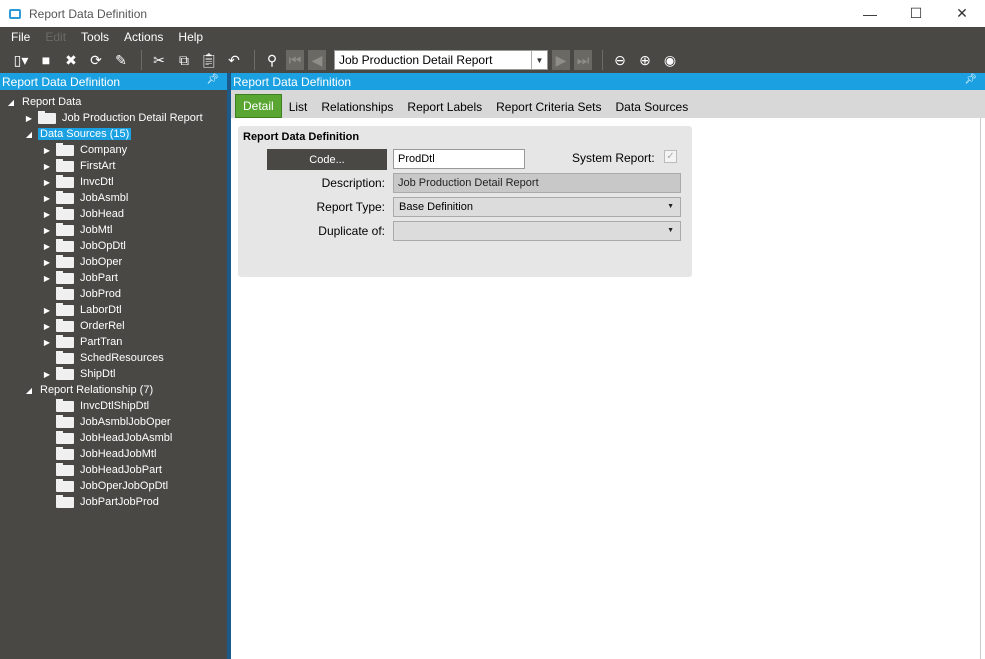  Describe the element at coordinates (95, 37) in the screenshot. I see `menu-tools: Tools` at that location.